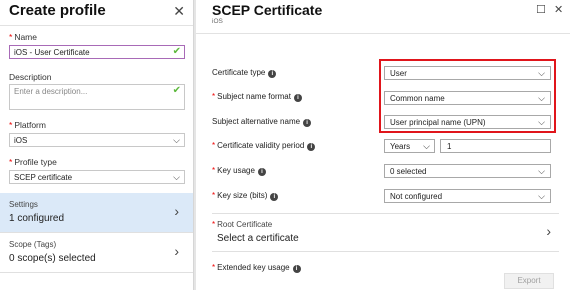 Image resolution: width=570 pixels, height=290 pixels. I want to click on platform-label: * Platform, so click(27, 125).